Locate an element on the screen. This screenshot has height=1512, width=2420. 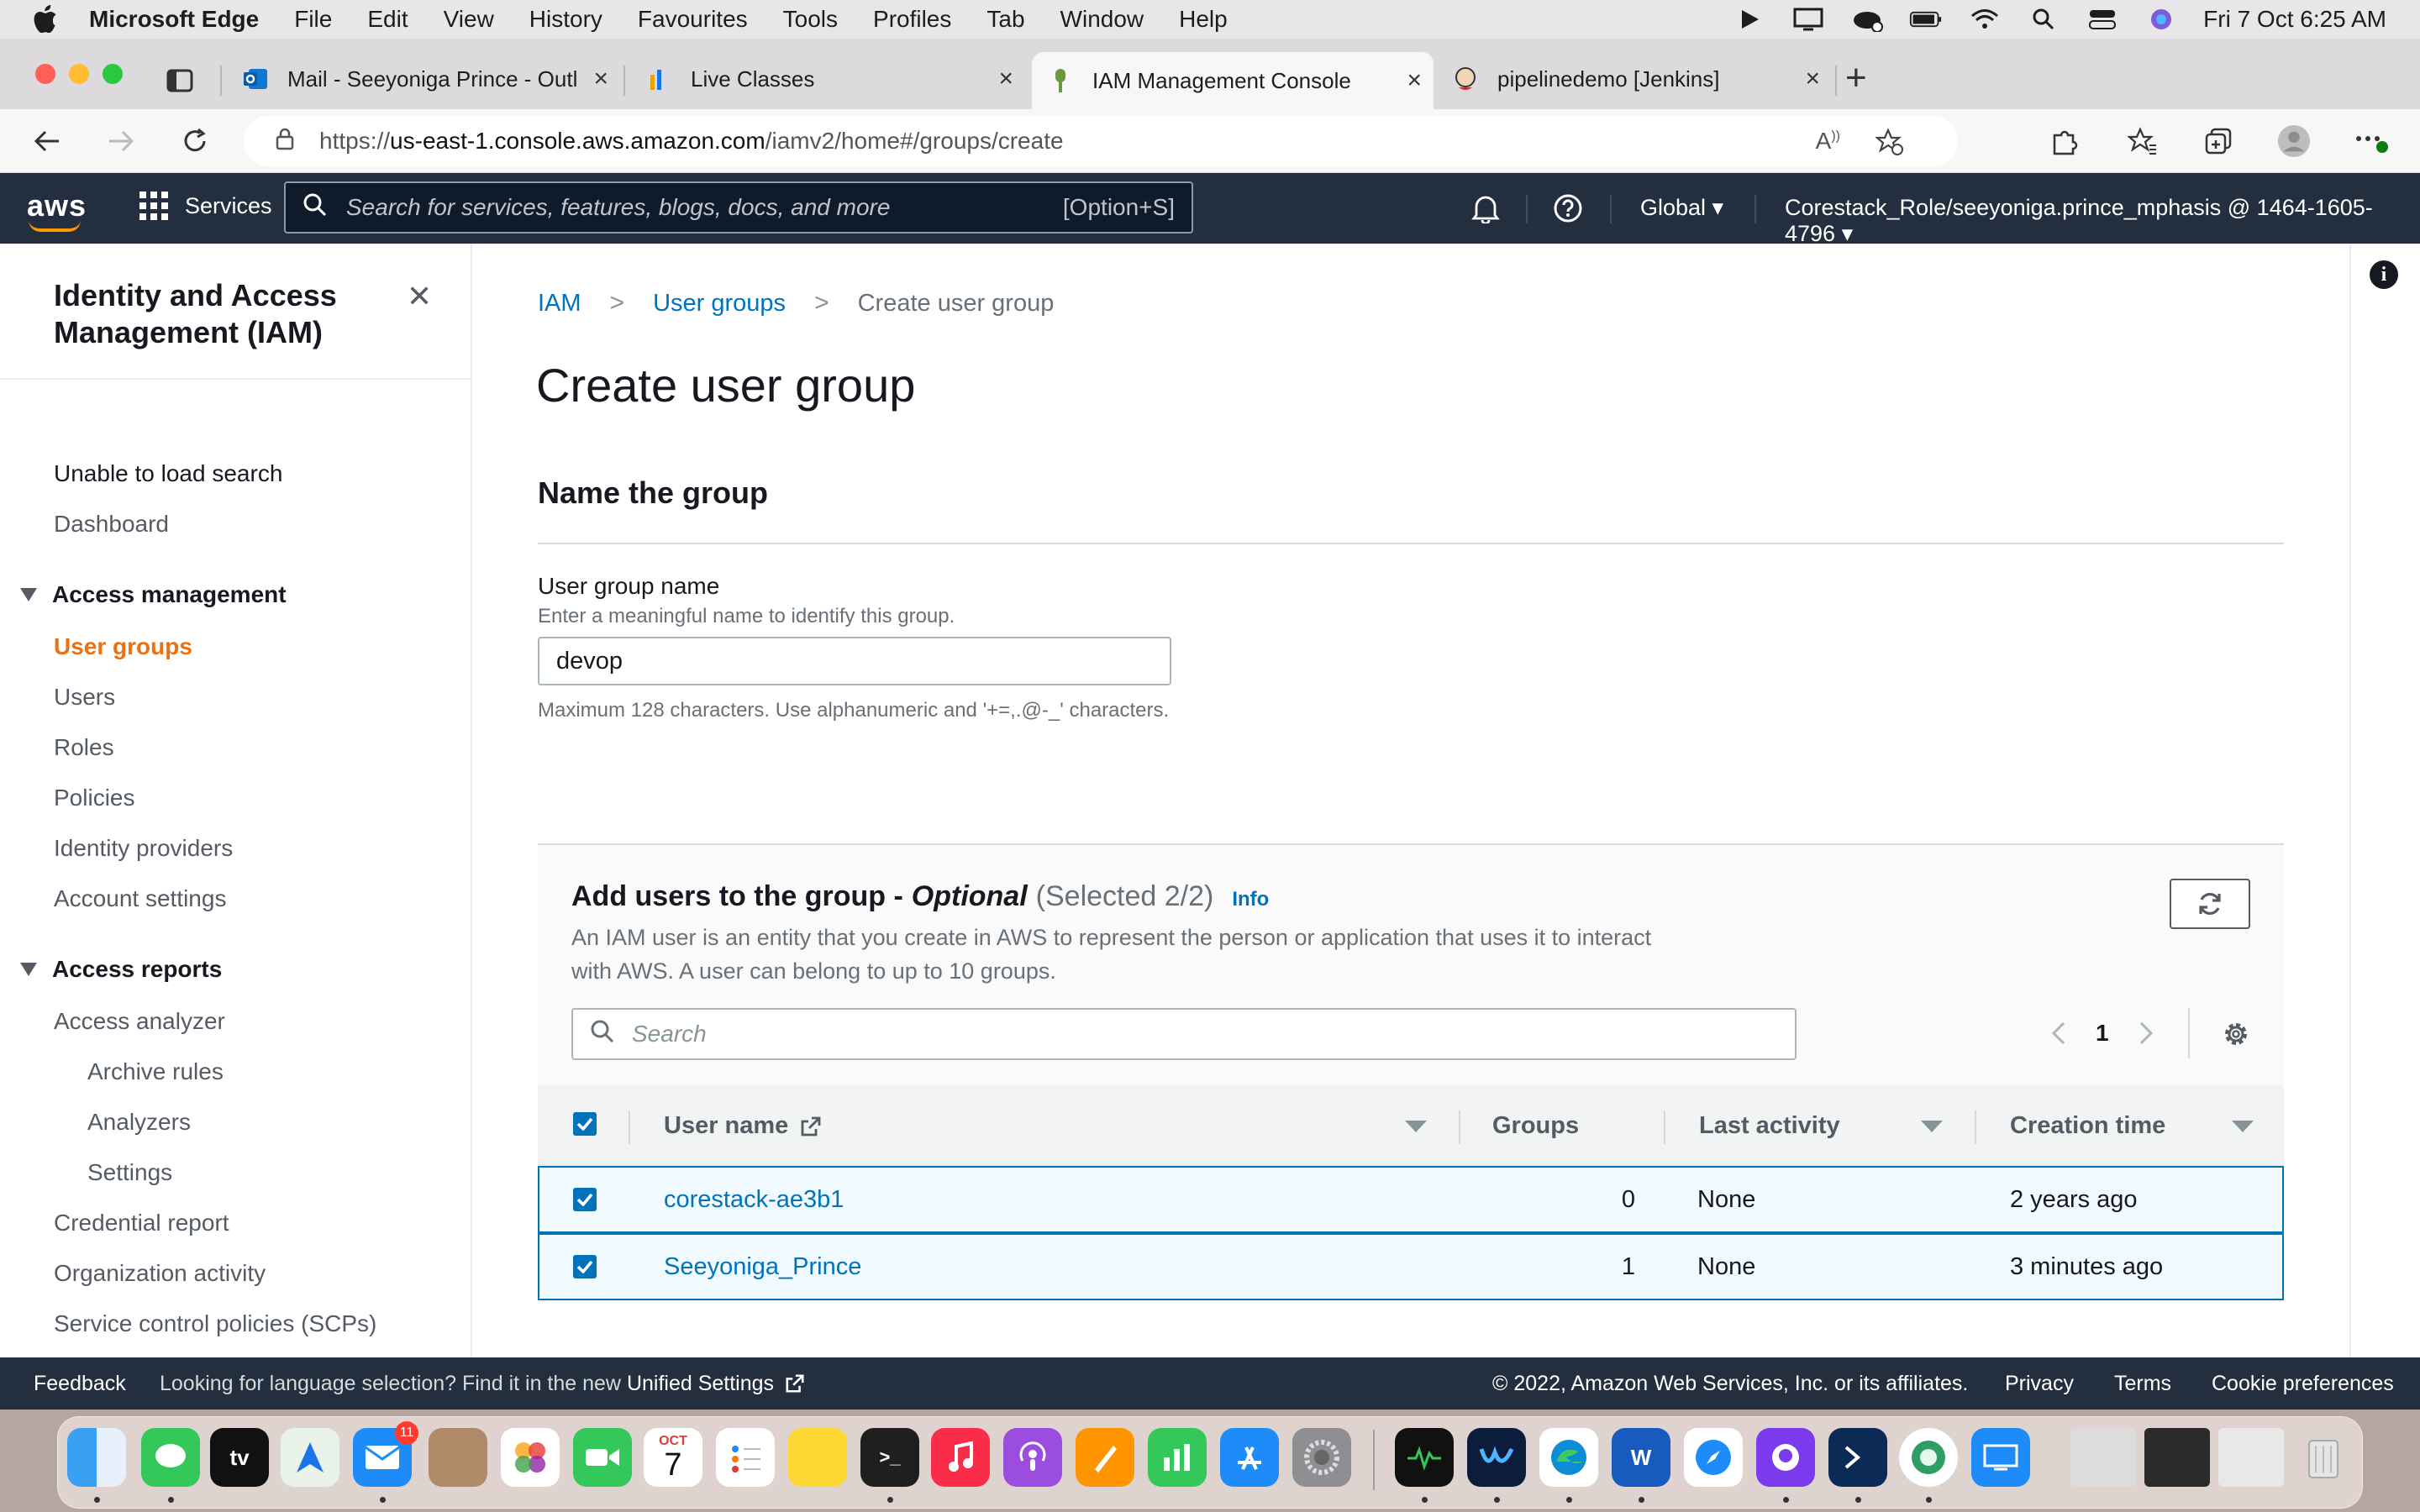
collections-icon is located at coordinates (2218, 141).